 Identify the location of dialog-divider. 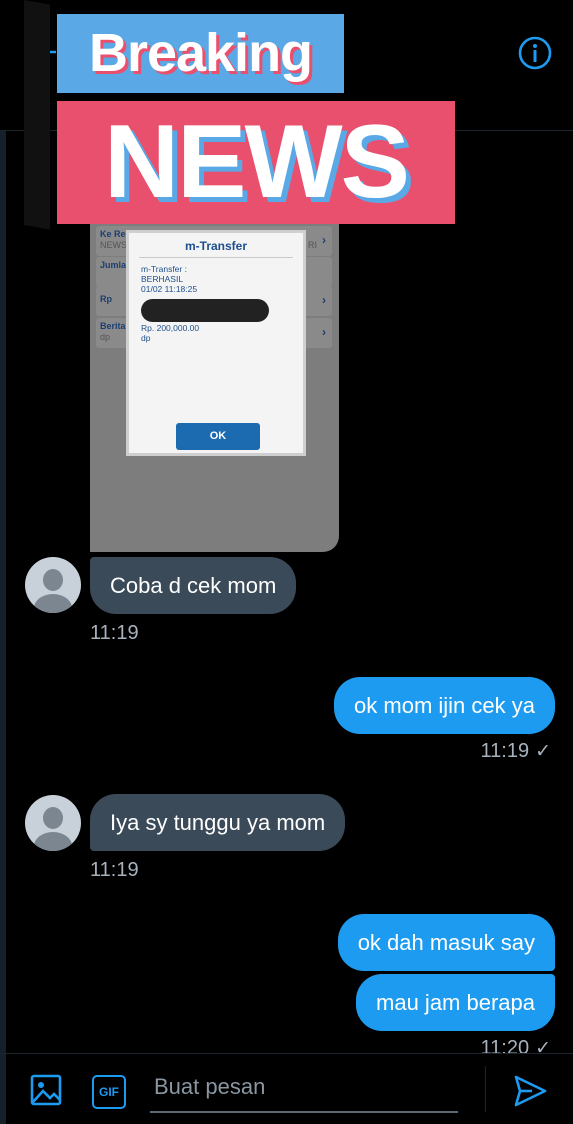
(216, 257).